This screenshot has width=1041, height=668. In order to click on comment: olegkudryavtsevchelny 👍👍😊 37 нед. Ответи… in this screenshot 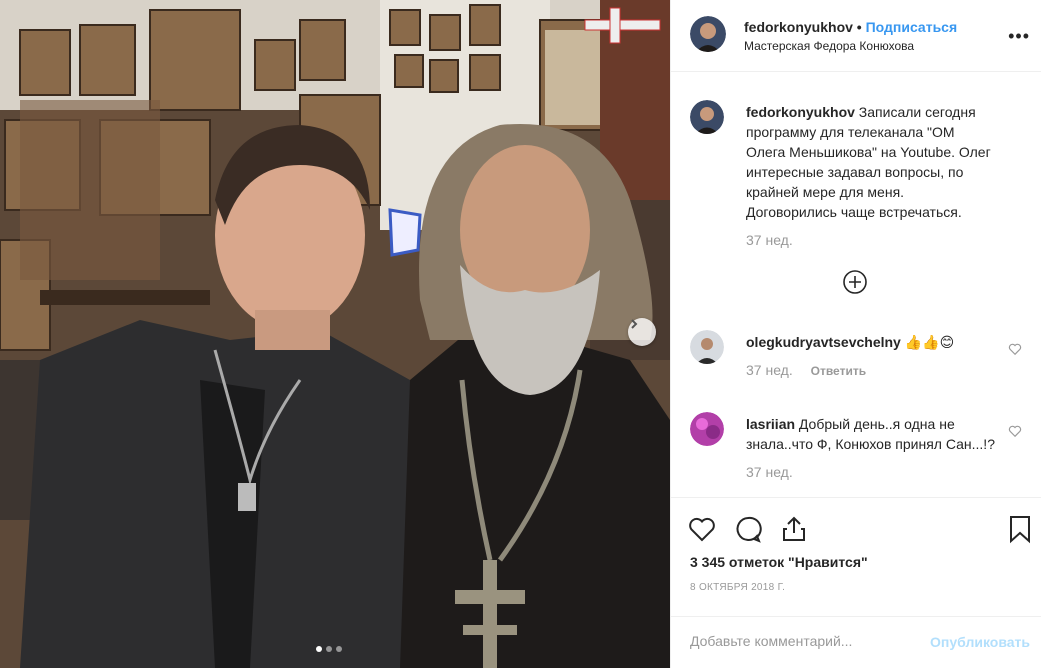, I will do `click(860, 354)`.